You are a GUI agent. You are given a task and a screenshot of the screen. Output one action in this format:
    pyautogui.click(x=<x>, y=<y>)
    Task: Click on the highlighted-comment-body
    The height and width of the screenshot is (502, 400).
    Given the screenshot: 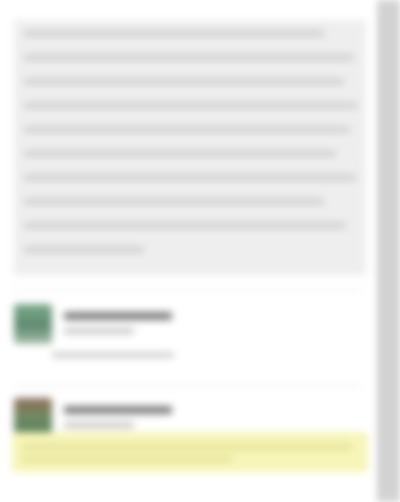 What is the action you would take?
    pyautogui.click(x=190, y=452)
    